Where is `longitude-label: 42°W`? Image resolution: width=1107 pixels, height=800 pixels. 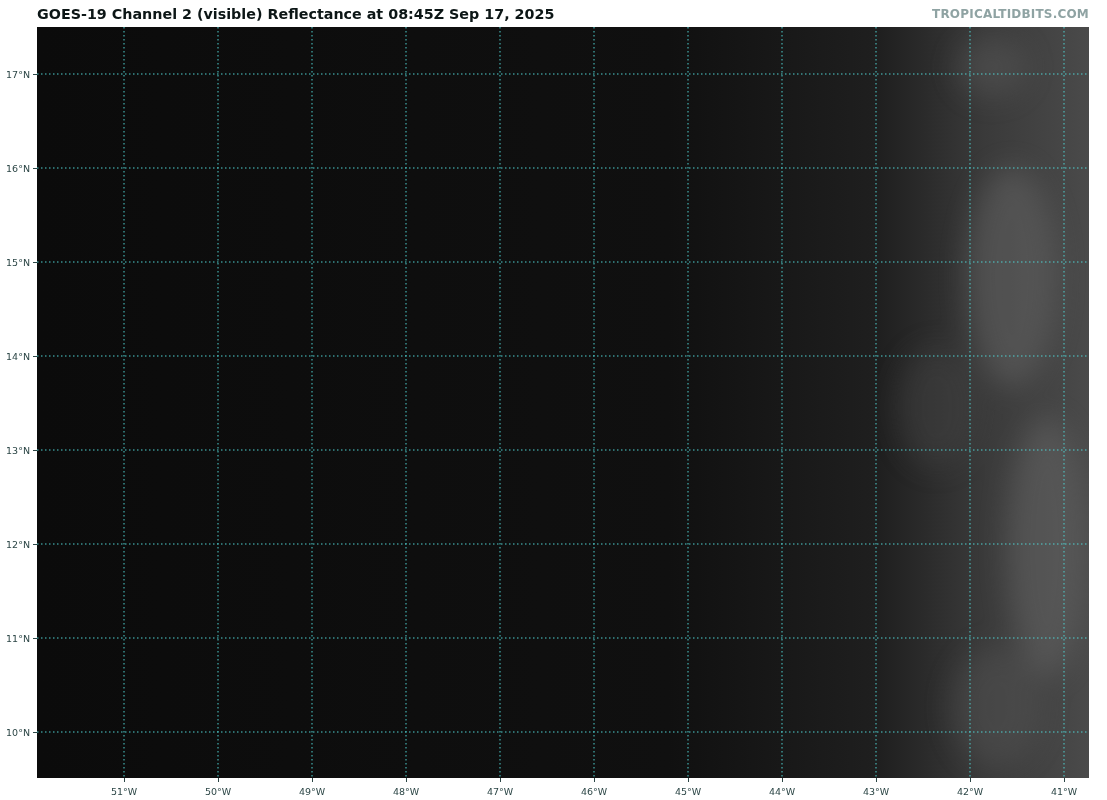
longitude-label: 42°W is located at coordinates (970, 791).